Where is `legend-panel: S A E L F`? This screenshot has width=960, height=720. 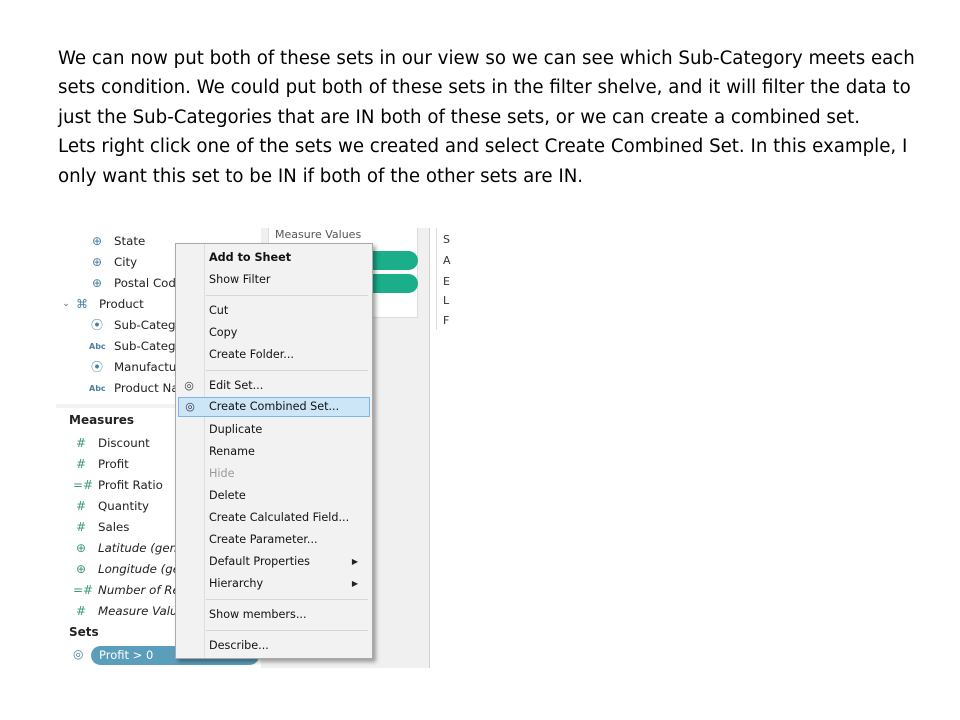
legend-panel: S A E L F is located at coordinates (446, 279).